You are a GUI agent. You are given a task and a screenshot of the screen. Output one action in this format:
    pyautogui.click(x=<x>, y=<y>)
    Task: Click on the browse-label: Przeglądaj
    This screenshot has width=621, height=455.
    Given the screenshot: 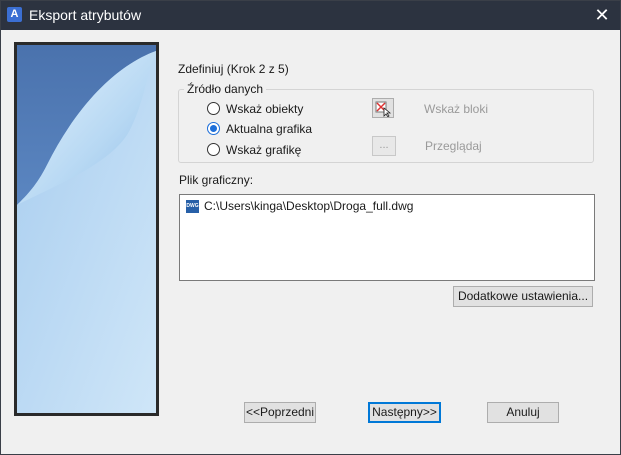 What is the action you would take?
    pyautogui.click(x=453, y=146)
    